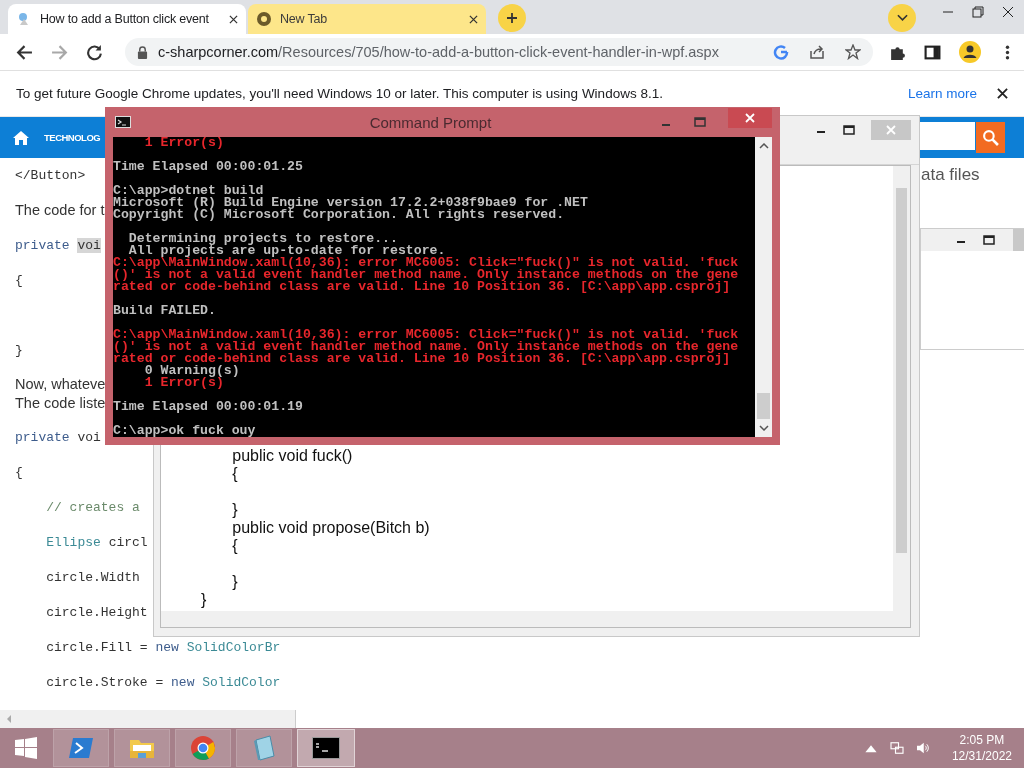 This screenshot has height=768, width=1024. Describe the element at coordinates (304, 19) in the screenshot. I see `tab-title: New Tab` at that location.